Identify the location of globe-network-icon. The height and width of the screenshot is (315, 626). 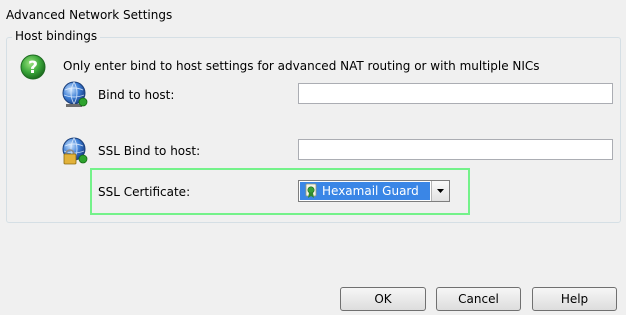
(75, 95).